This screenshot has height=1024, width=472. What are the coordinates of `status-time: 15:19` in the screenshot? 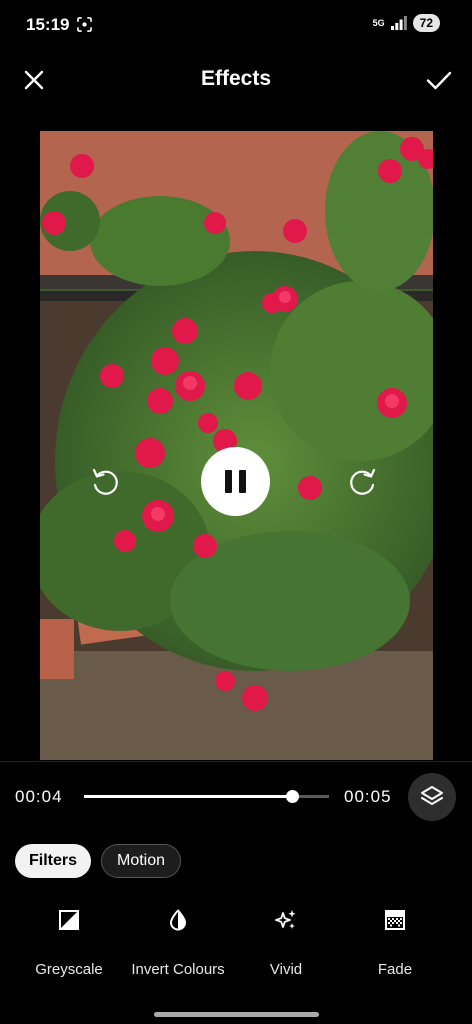 It's located at (48, 24).